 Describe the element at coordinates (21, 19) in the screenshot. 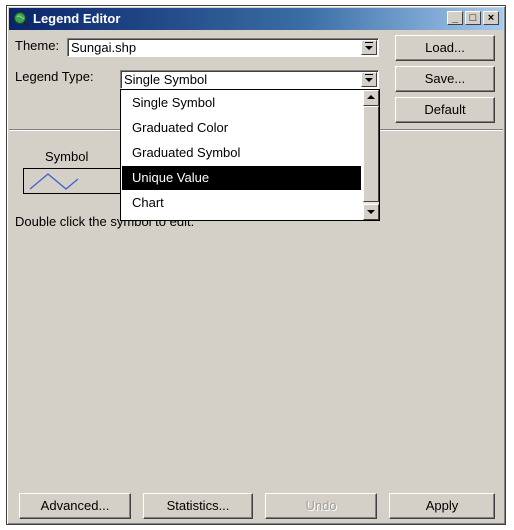

I see `app-icon` at that location.